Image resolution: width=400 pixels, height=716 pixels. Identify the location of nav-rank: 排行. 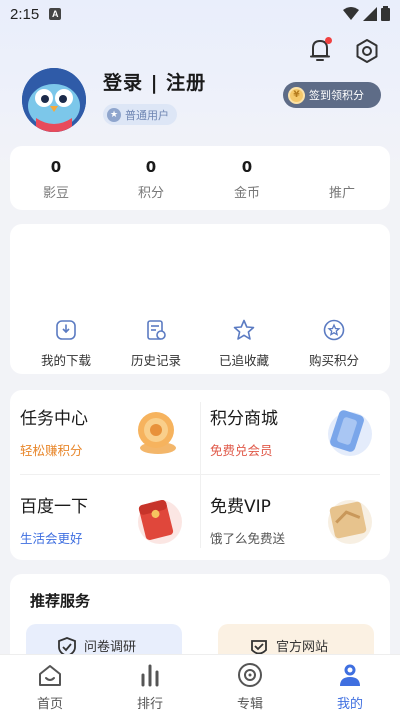
(150, 686).